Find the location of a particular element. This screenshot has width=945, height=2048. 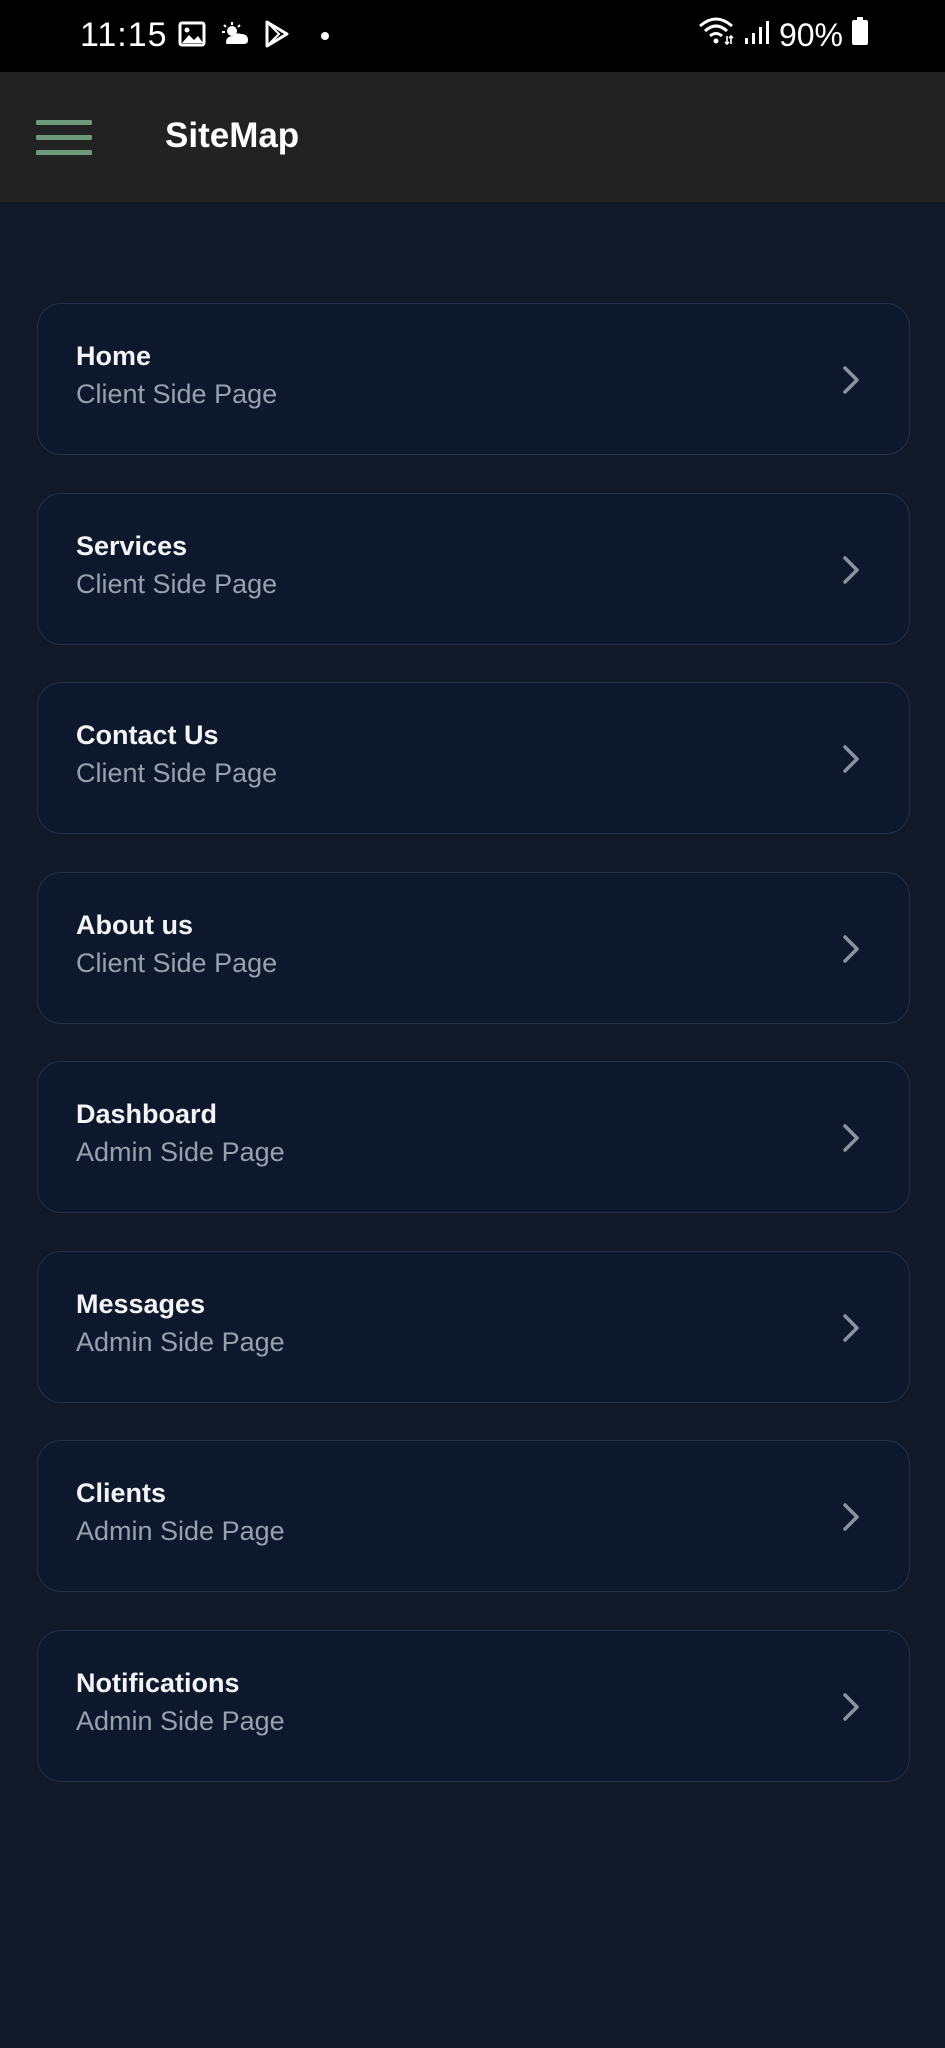

item-title: Clients is located at coordinates (121, 1493).